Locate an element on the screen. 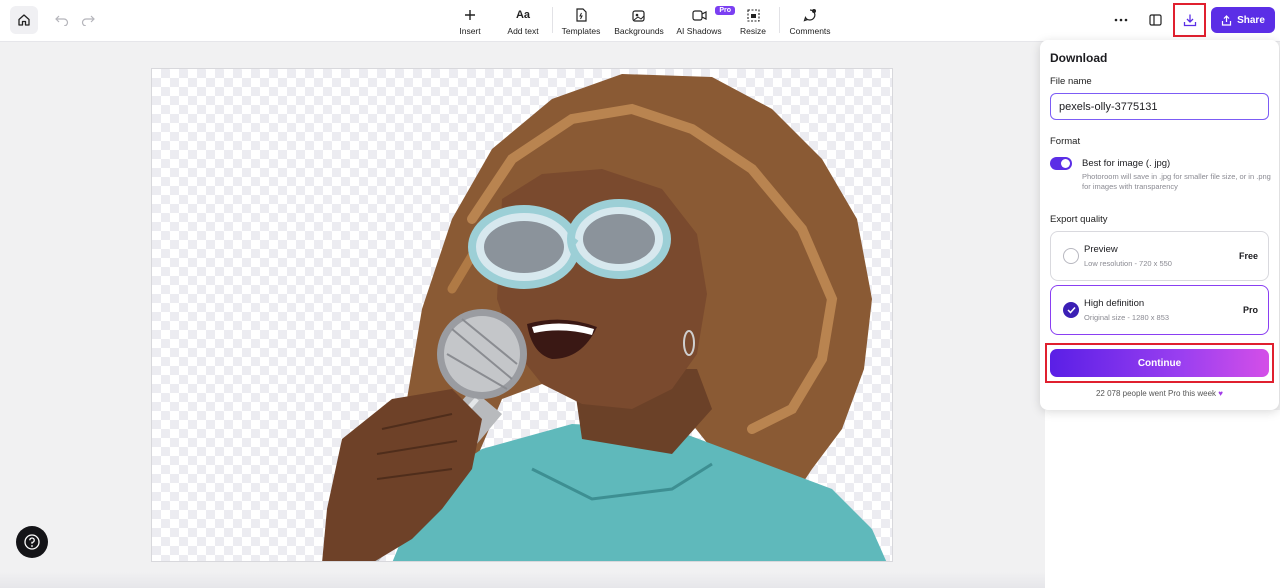 Image resolution: width=1280 pixels, height=588 pixels. redo-icon is located at coordinates (88, 20).